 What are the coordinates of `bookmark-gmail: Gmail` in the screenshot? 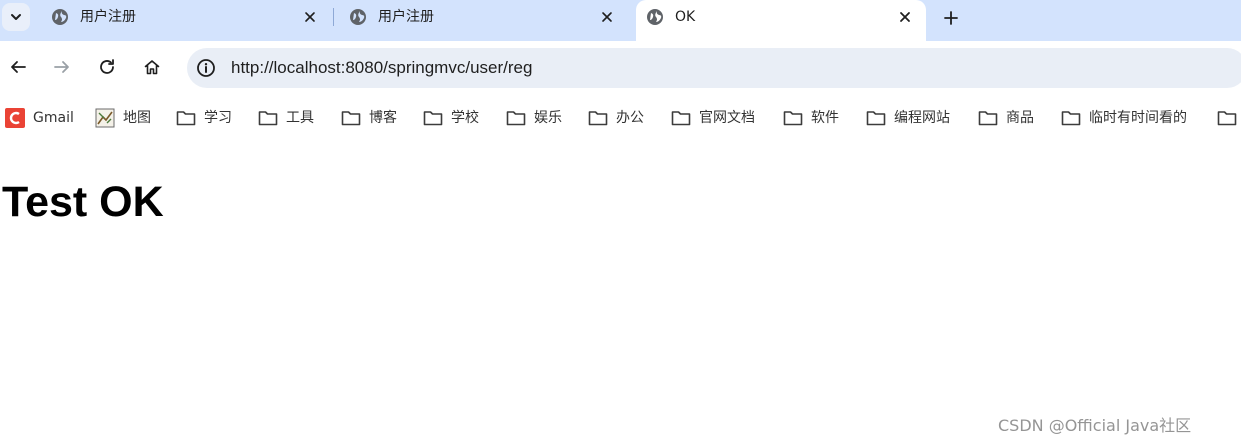 It's located at (39, 118).